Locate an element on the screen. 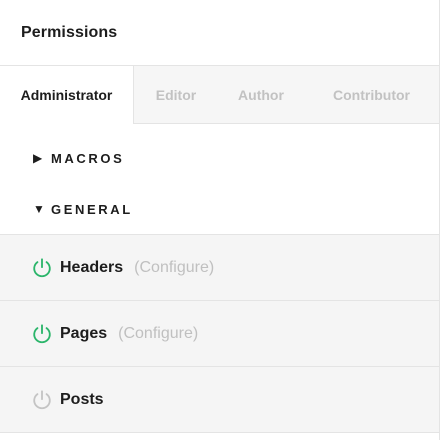 The height and width of the screenshot is (440, 440). tab-editor: Editor is located at coordinates (176, 94).